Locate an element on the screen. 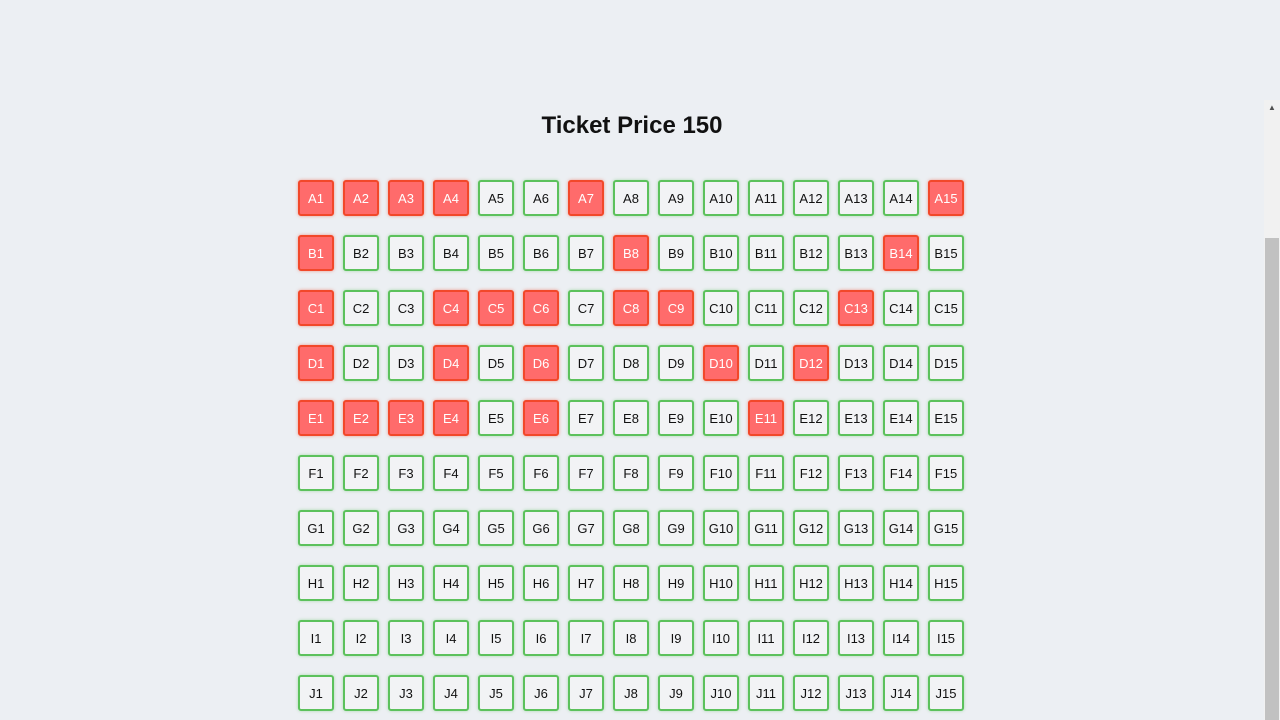  seat-j2-available: J2 is located at coordinates (361, 693).